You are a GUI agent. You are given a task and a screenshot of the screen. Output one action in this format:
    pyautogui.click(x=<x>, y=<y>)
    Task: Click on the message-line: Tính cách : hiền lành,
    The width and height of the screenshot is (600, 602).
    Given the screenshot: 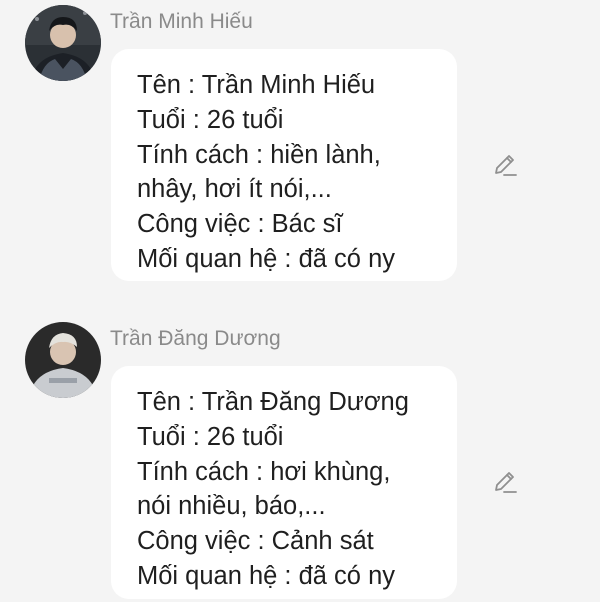 What is the action you would take?
    pyautogui.click(x=259, y=154)
    